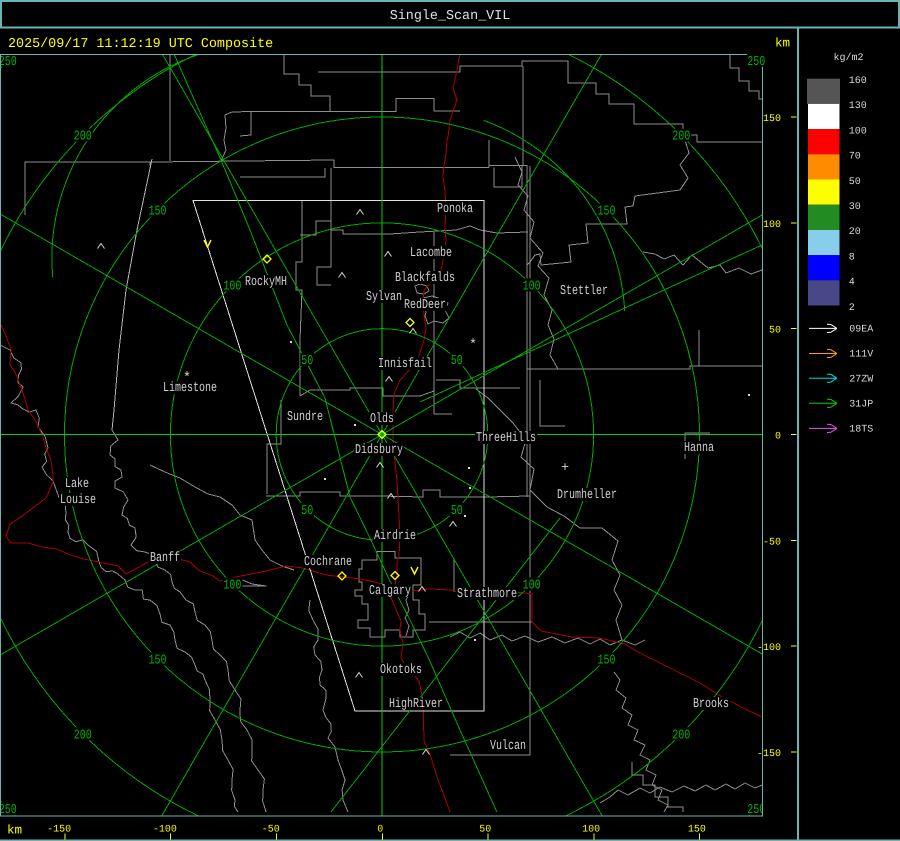 The image size is (900, 841). What do you see at coordinates (165, 558) in the screenshot?
I see `svg-text: Banff` at bounding box center [165, 558].